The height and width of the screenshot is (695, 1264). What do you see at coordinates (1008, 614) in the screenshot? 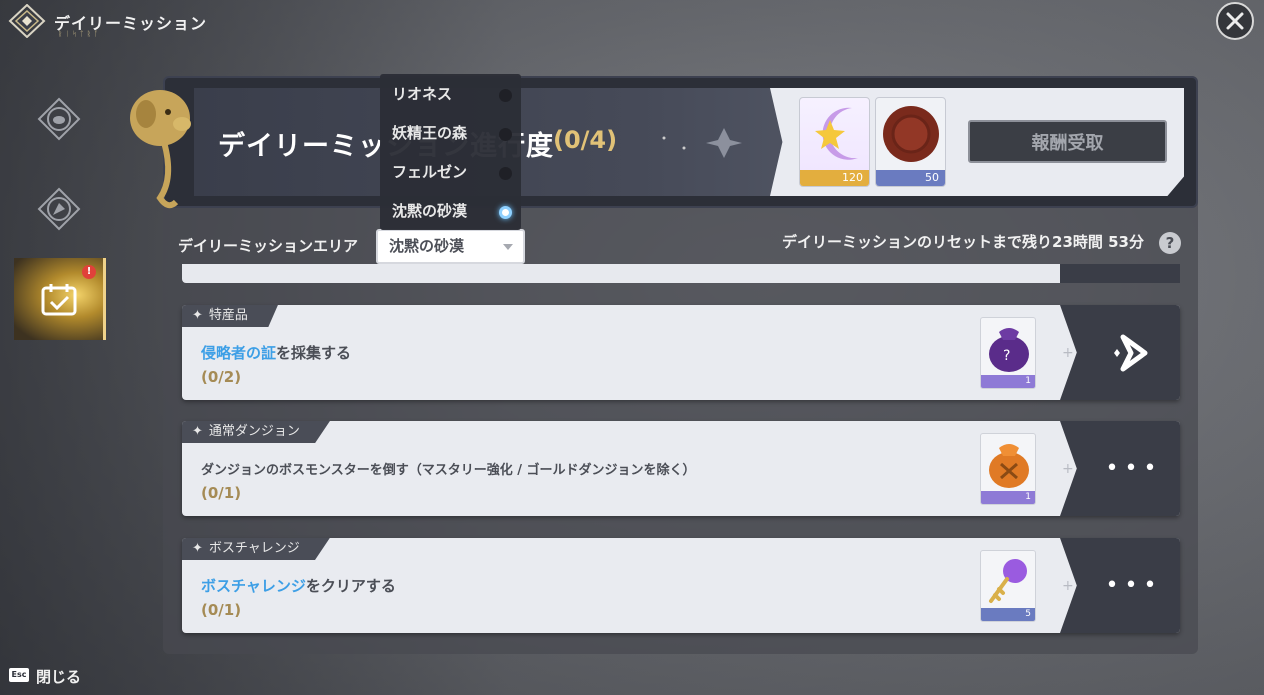
I see `item-count: 5` at bounding box center [1008, 614].